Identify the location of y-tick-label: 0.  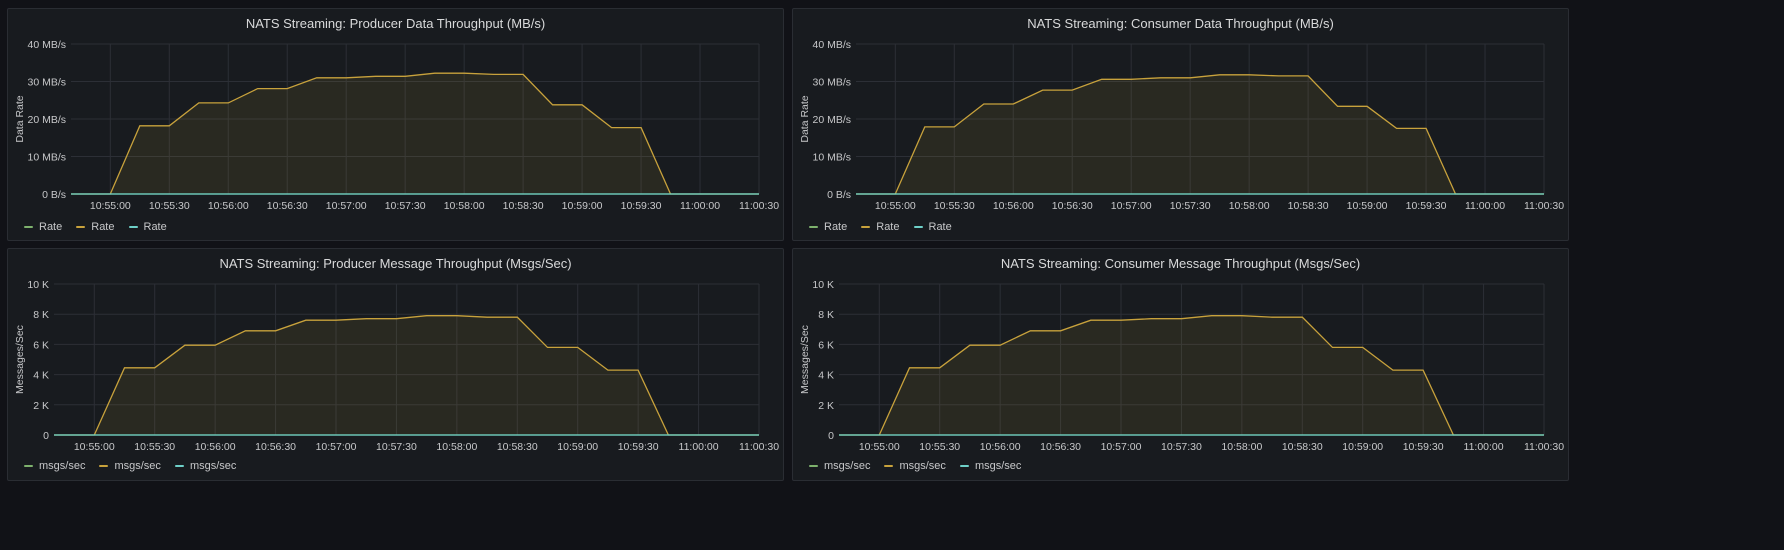
(46, 436).